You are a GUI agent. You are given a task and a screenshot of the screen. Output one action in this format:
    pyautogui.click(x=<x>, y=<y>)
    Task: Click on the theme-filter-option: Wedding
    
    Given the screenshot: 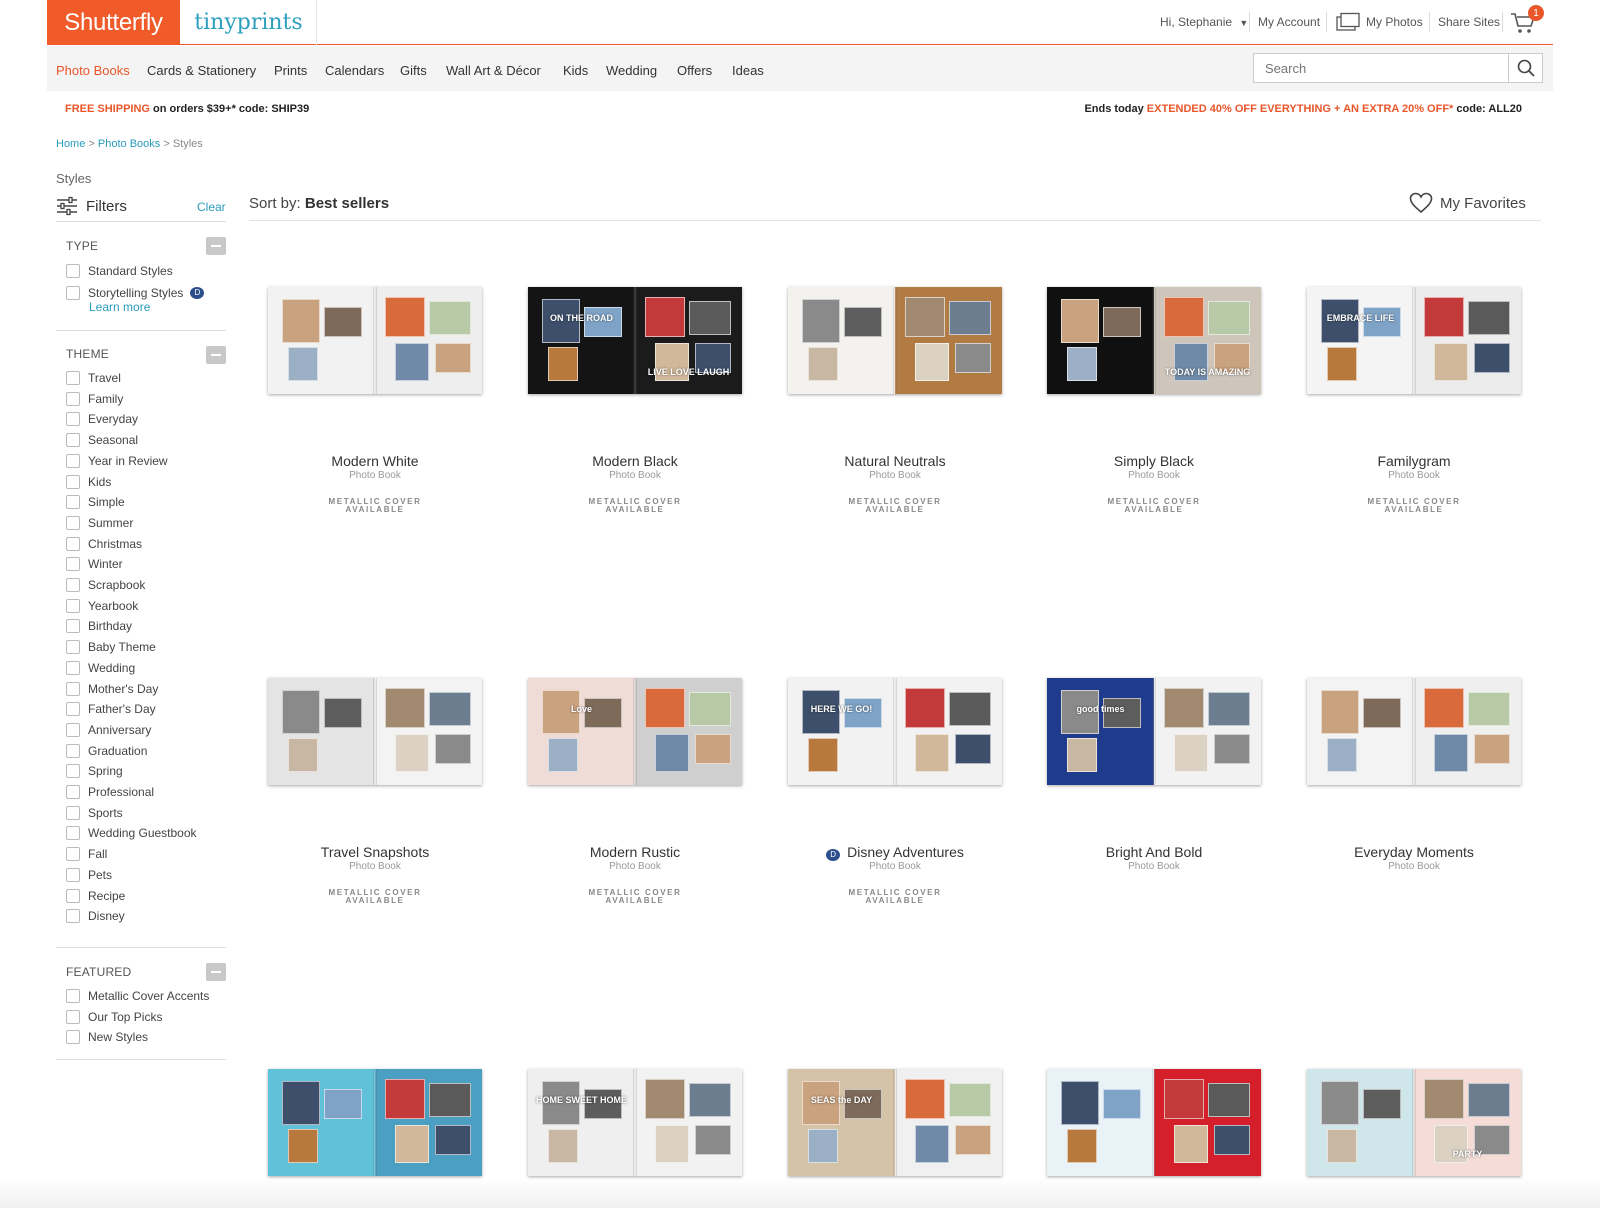 What is the action you would take?
    pyautogui.click(x=100, y=668)
    